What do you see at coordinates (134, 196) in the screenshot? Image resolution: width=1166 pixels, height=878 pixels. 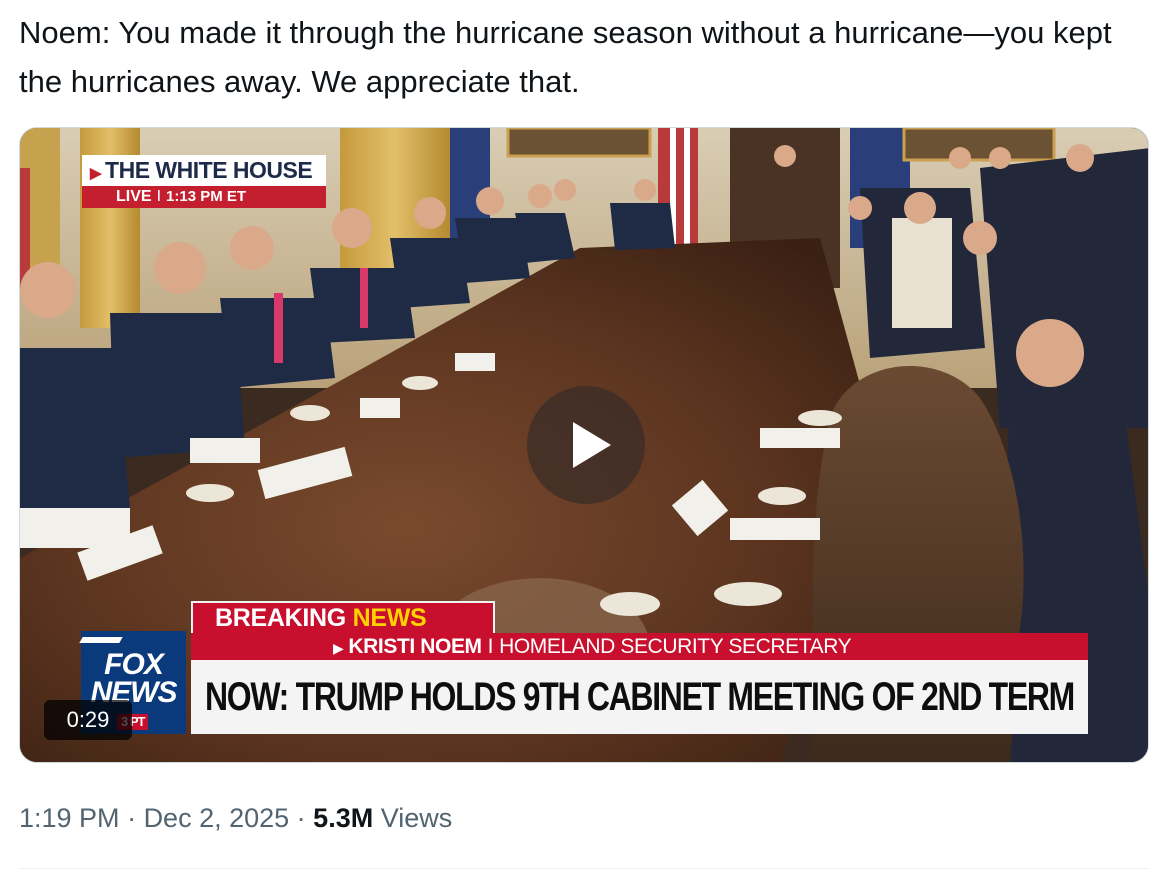 I see `live-label: LIVE` at bounding box center [134, 196].